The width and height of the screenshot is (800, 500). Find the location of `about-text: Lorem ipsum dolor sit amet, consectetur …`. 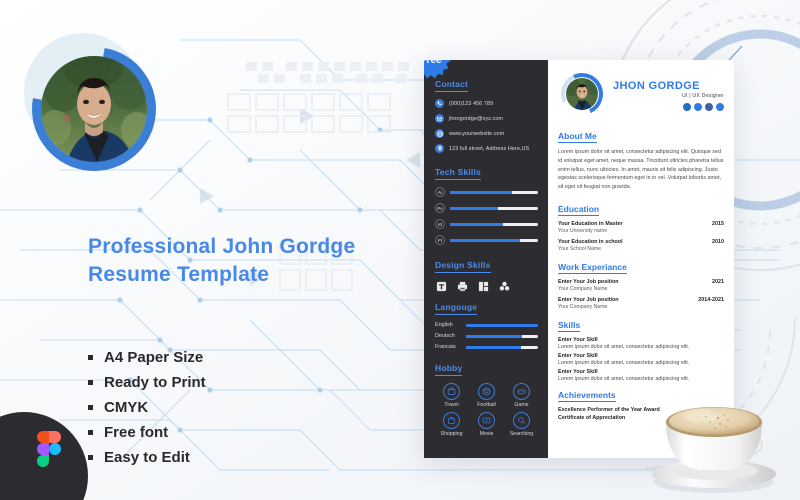

about-text: Lorem ipsum dolor sit amet, consectetur … is located at coordinates (641, 169).